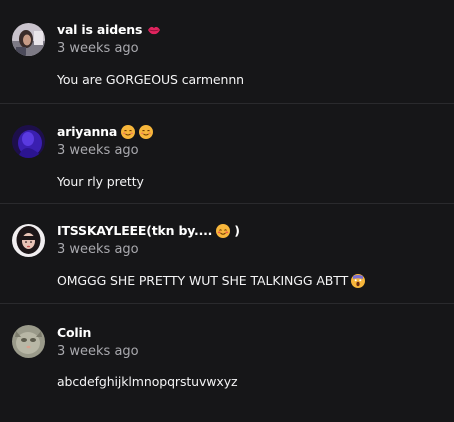  I want to click on comment-text: OMGGG SHE PRETTY WUT SHE TALKINGG ABTT, so click(211, 280).